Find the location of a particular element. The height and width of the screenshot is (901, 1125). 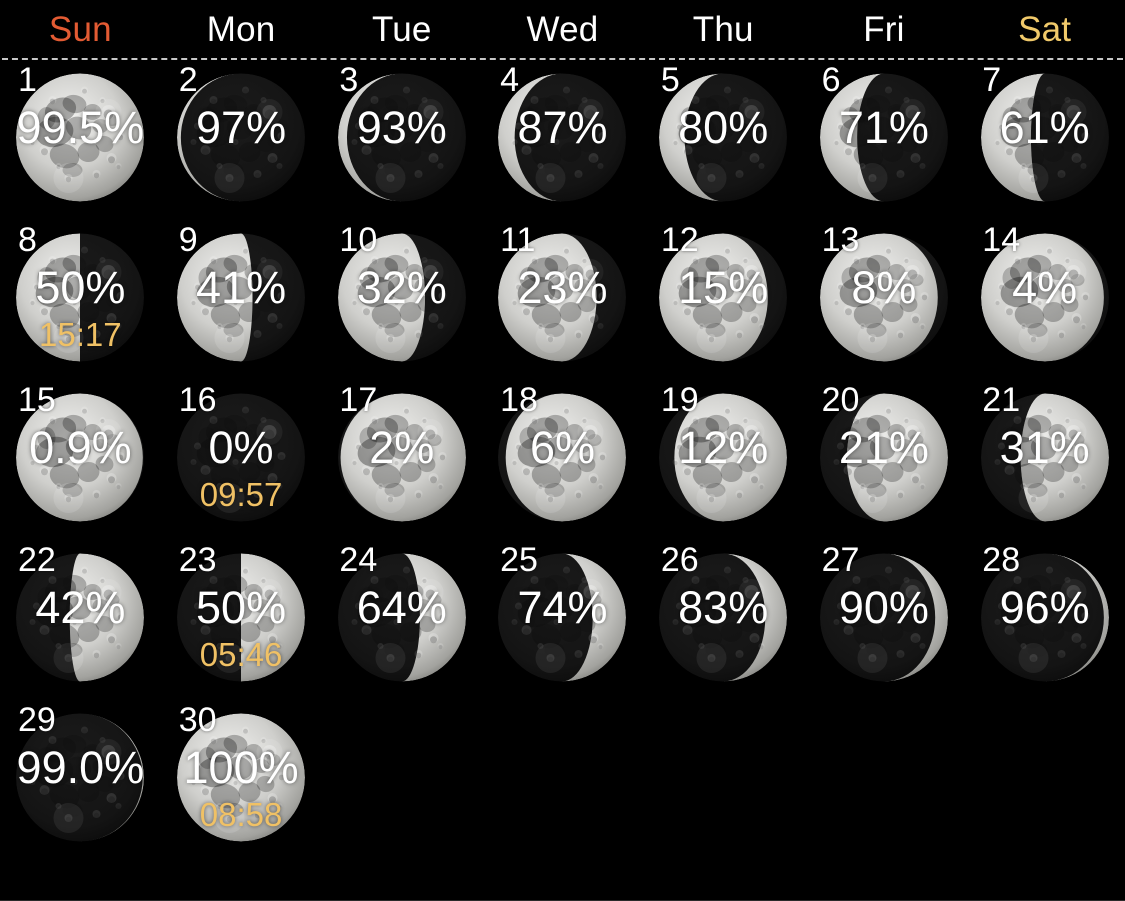

calendar-day-cell: 20 21% is located at coordinates (884, 460).